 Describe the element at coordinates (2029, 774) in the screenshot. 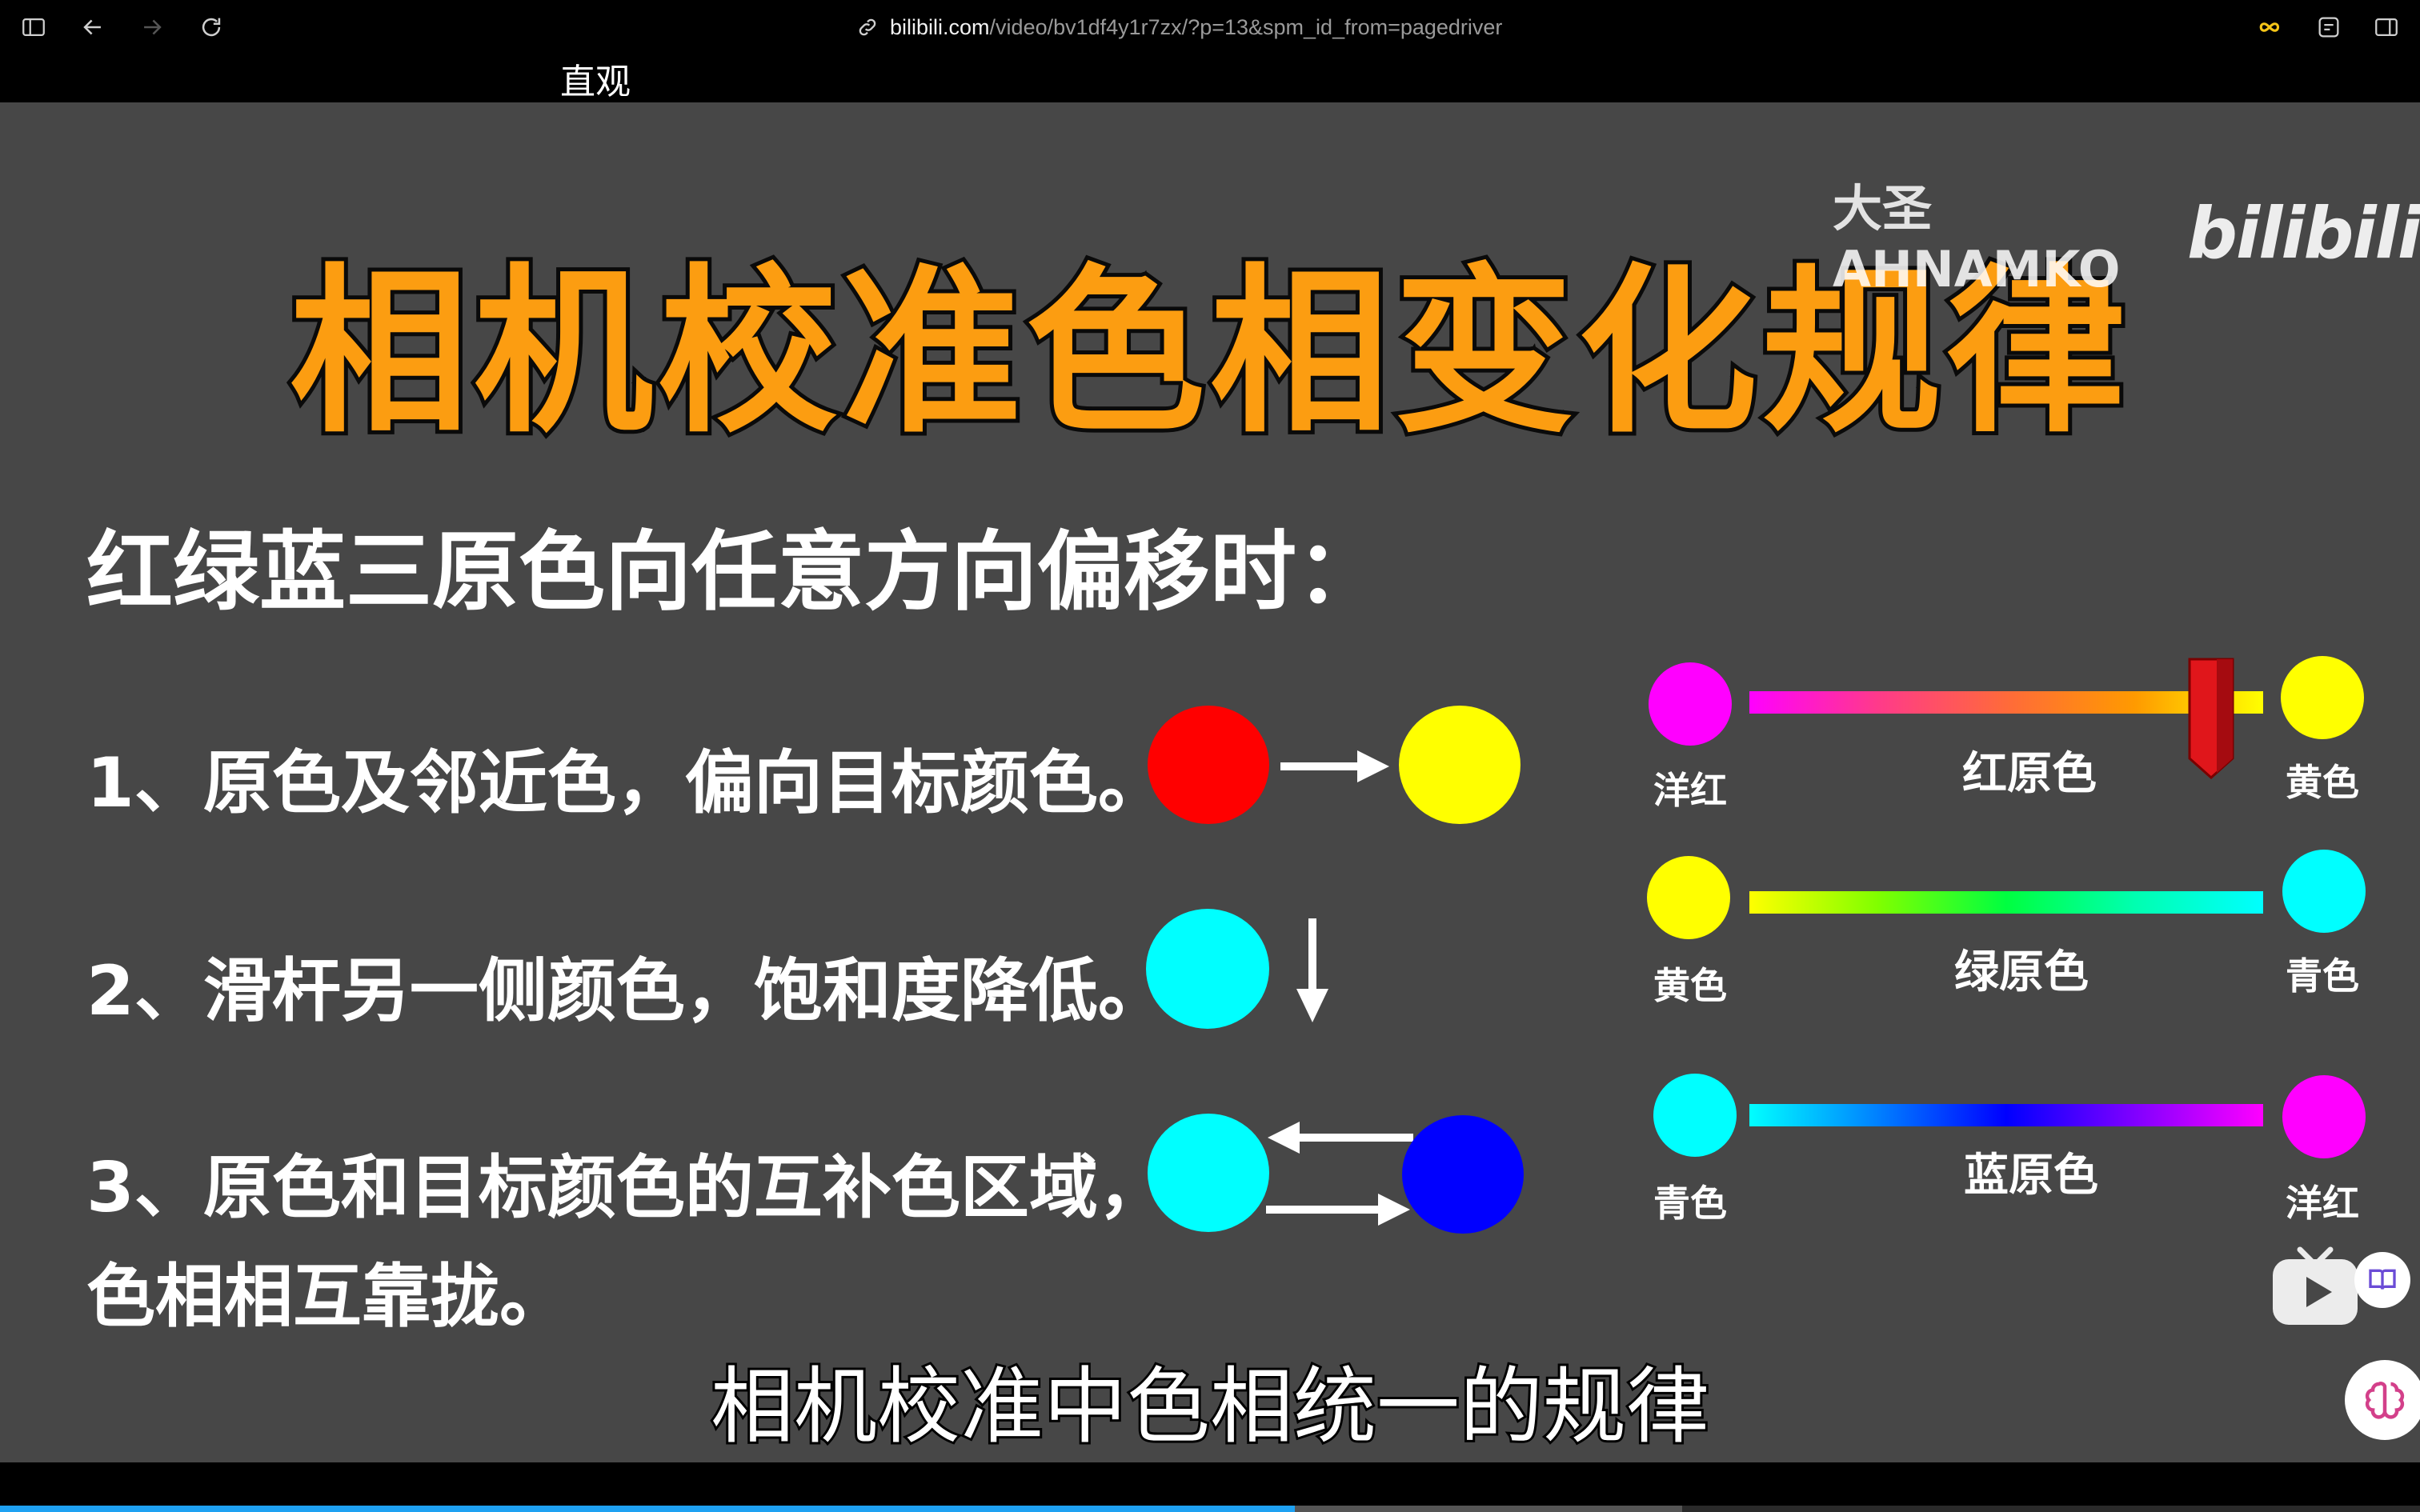

I see `slider-red-label: 红原色` at that location.